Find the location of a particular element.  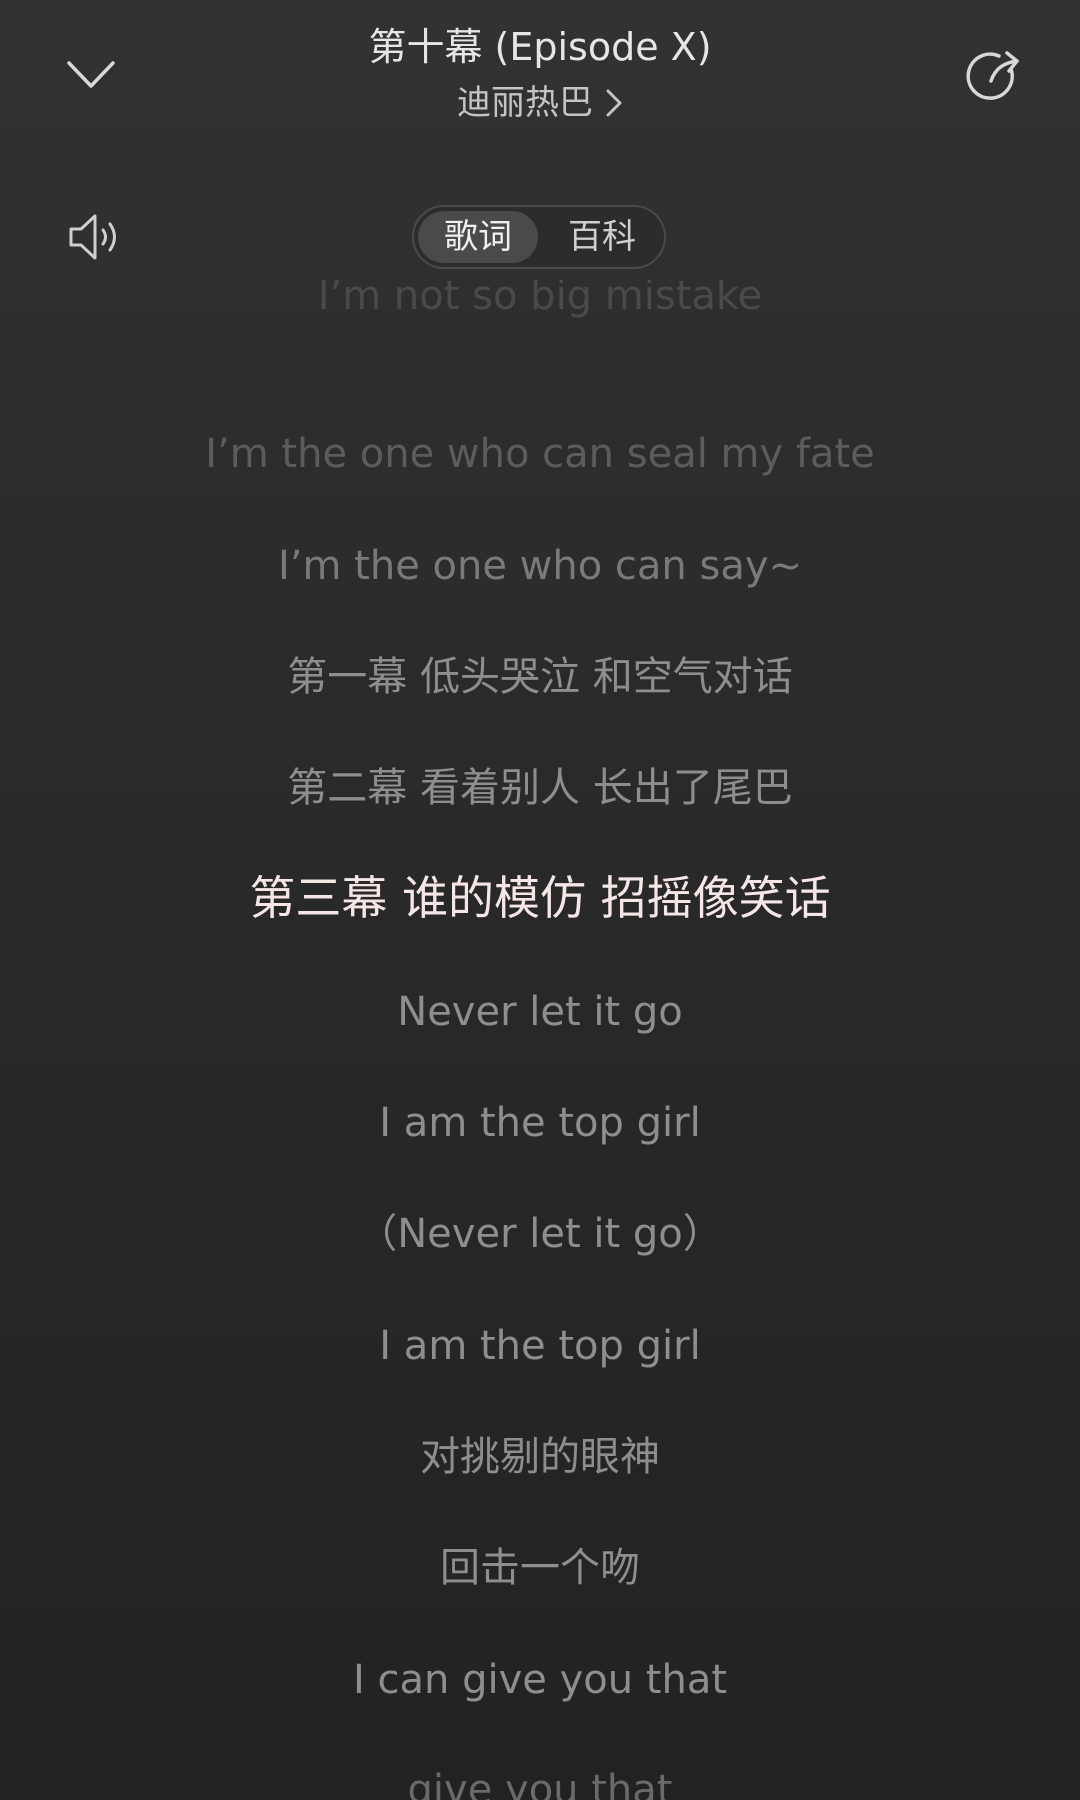

lyric-line: 第二幕 看着别人 长出了尾巴 is located at coordinates (540, 788).